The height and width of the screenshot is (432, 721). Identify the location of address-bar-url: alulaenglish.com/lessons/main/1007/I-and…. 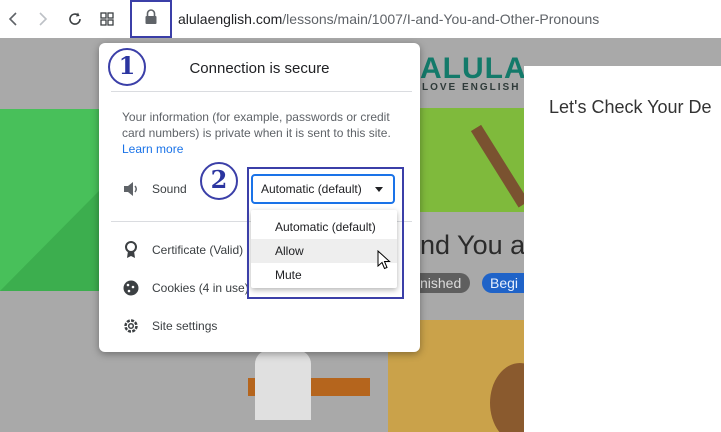
(388, 19).